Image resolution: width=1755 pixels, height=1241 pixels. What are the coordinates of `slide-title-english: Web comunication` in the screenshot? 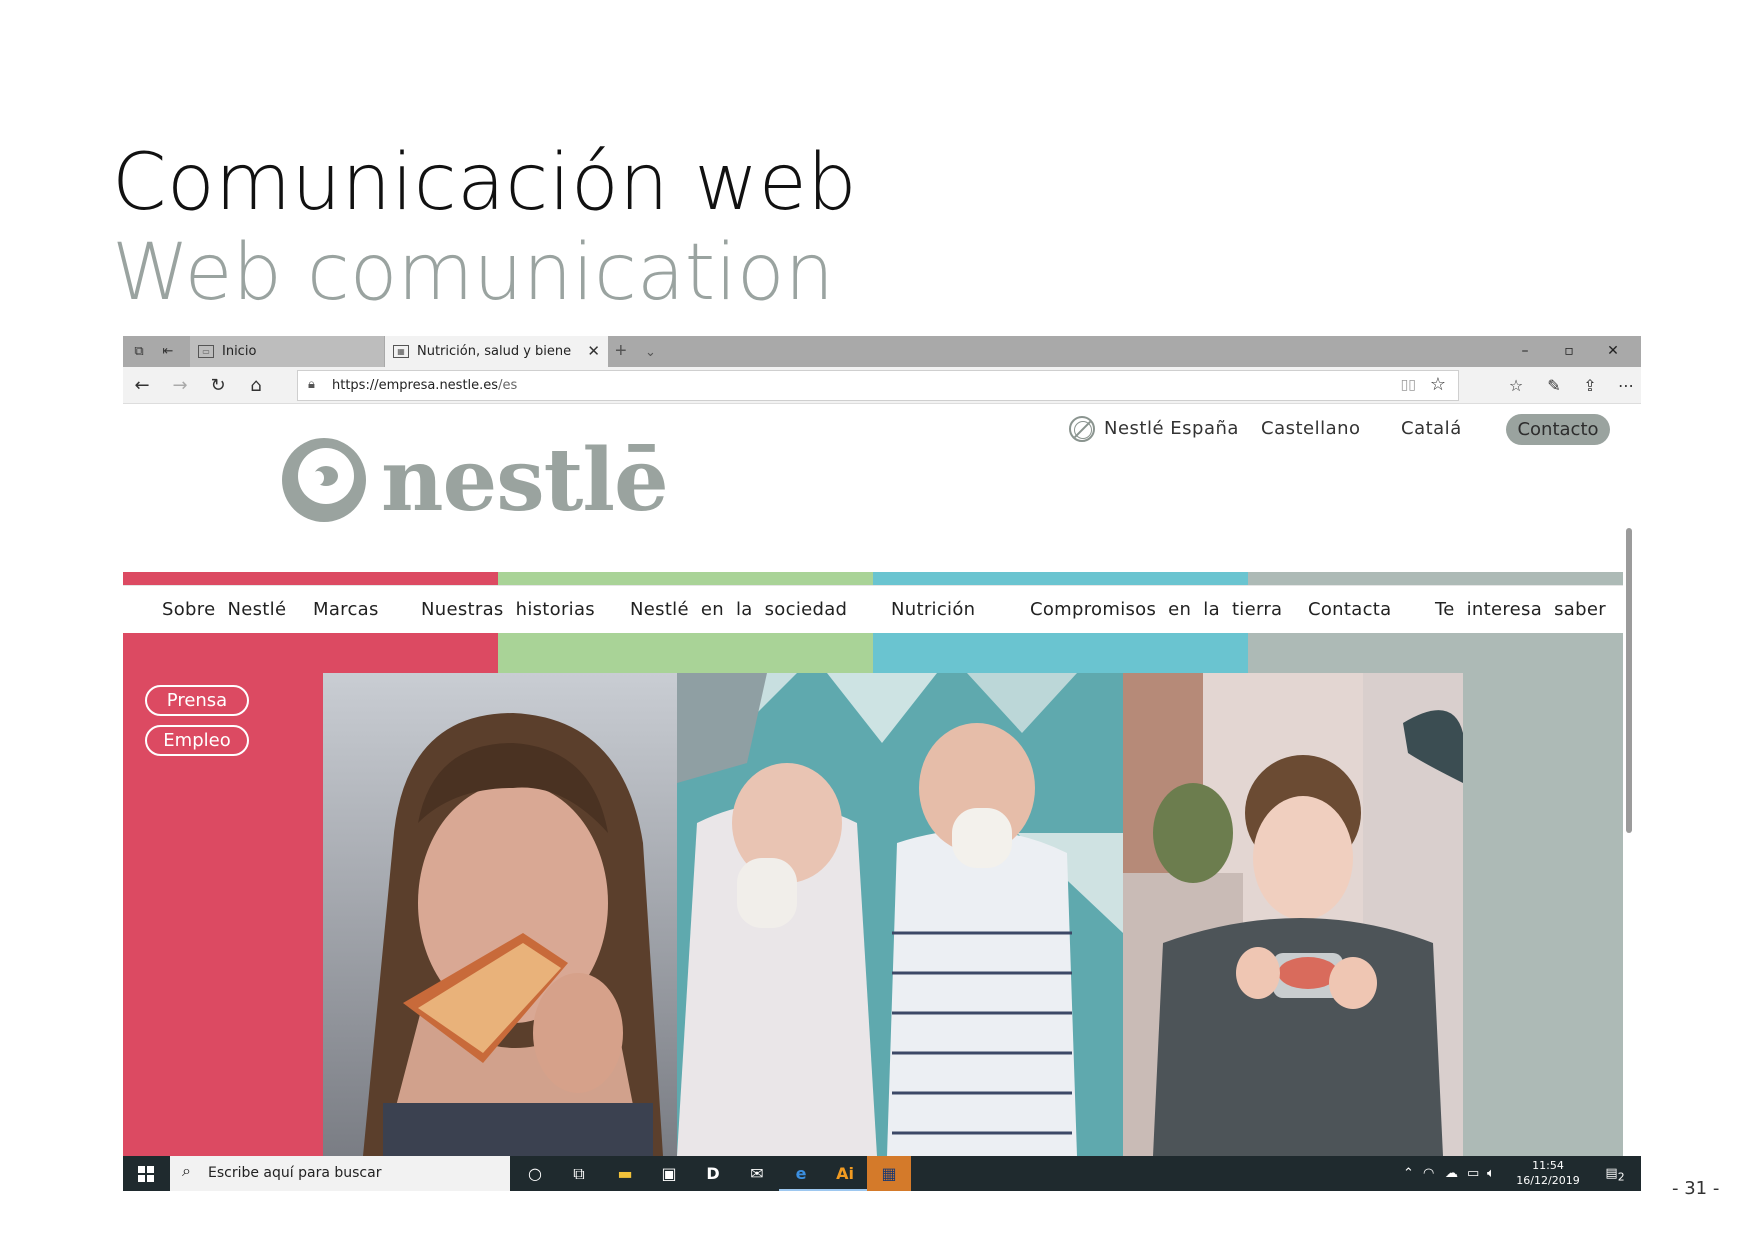 It's located at (473, 273).